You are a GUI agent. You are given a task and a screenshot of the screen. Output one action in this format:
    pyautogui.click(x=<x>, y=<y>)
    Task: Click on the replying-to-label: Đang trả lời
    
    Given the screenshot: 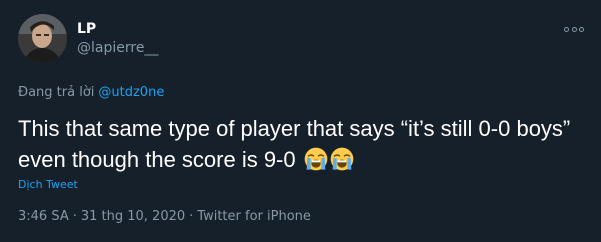 What is the action you would take?
    pyautogui.click(x=56, y=92)
    